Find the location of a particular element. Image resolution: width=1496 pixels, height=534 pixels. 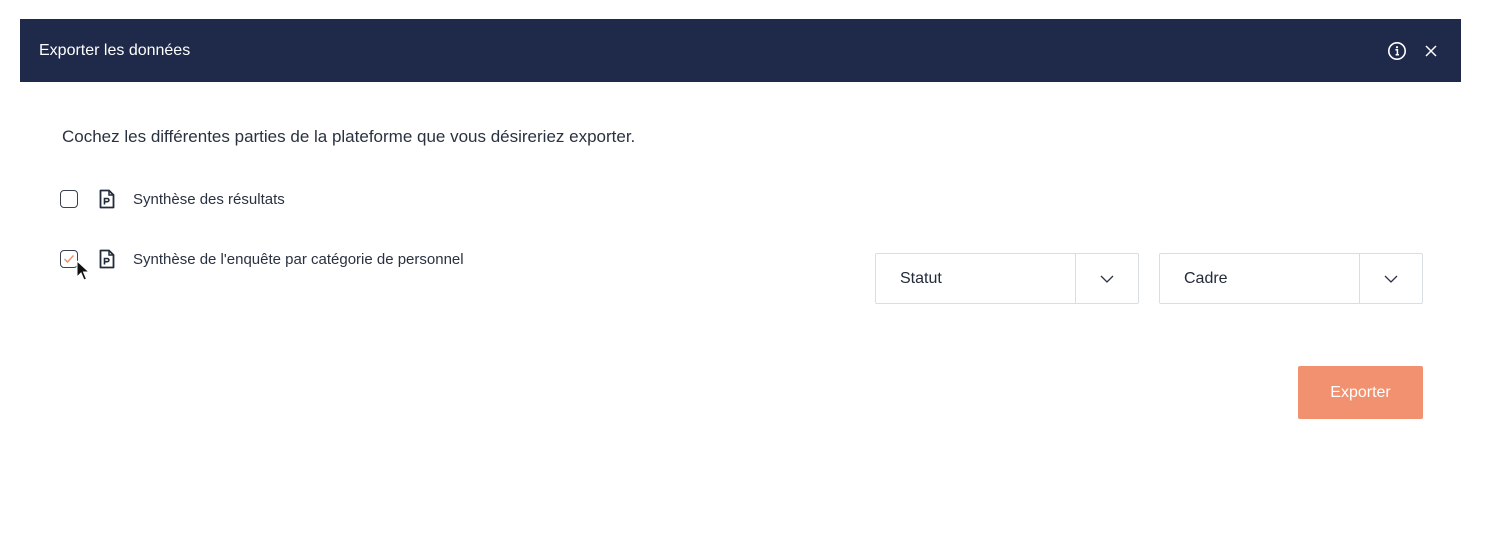

export-button: Exporter is located at coordinates (1360, 392).